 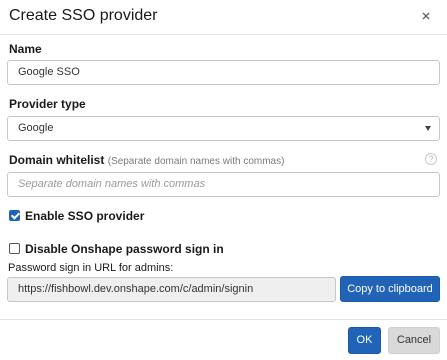 What do you see at coordinates (364, 340) in the screenshot?
I see `ok-button: OK` at bounding box center [364, 340].